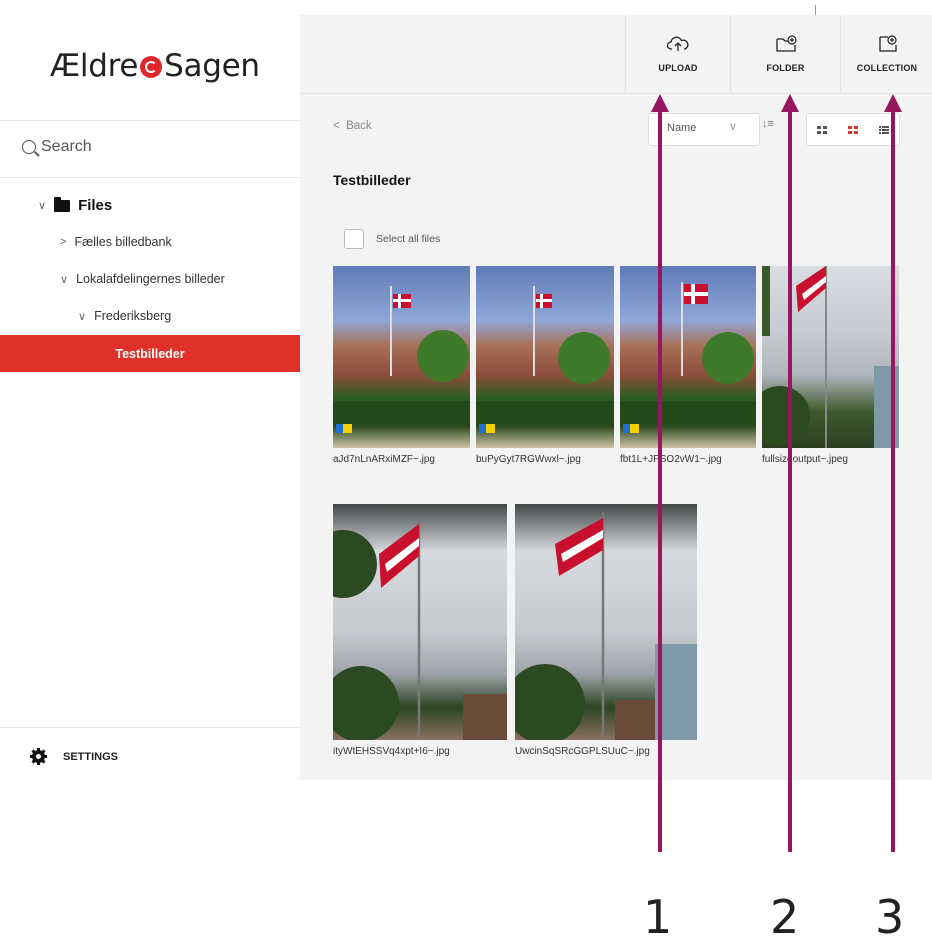  Describe the element at coordinates (408, 239) in the screenshot. I see `select-all-label: Select all files` at that location.